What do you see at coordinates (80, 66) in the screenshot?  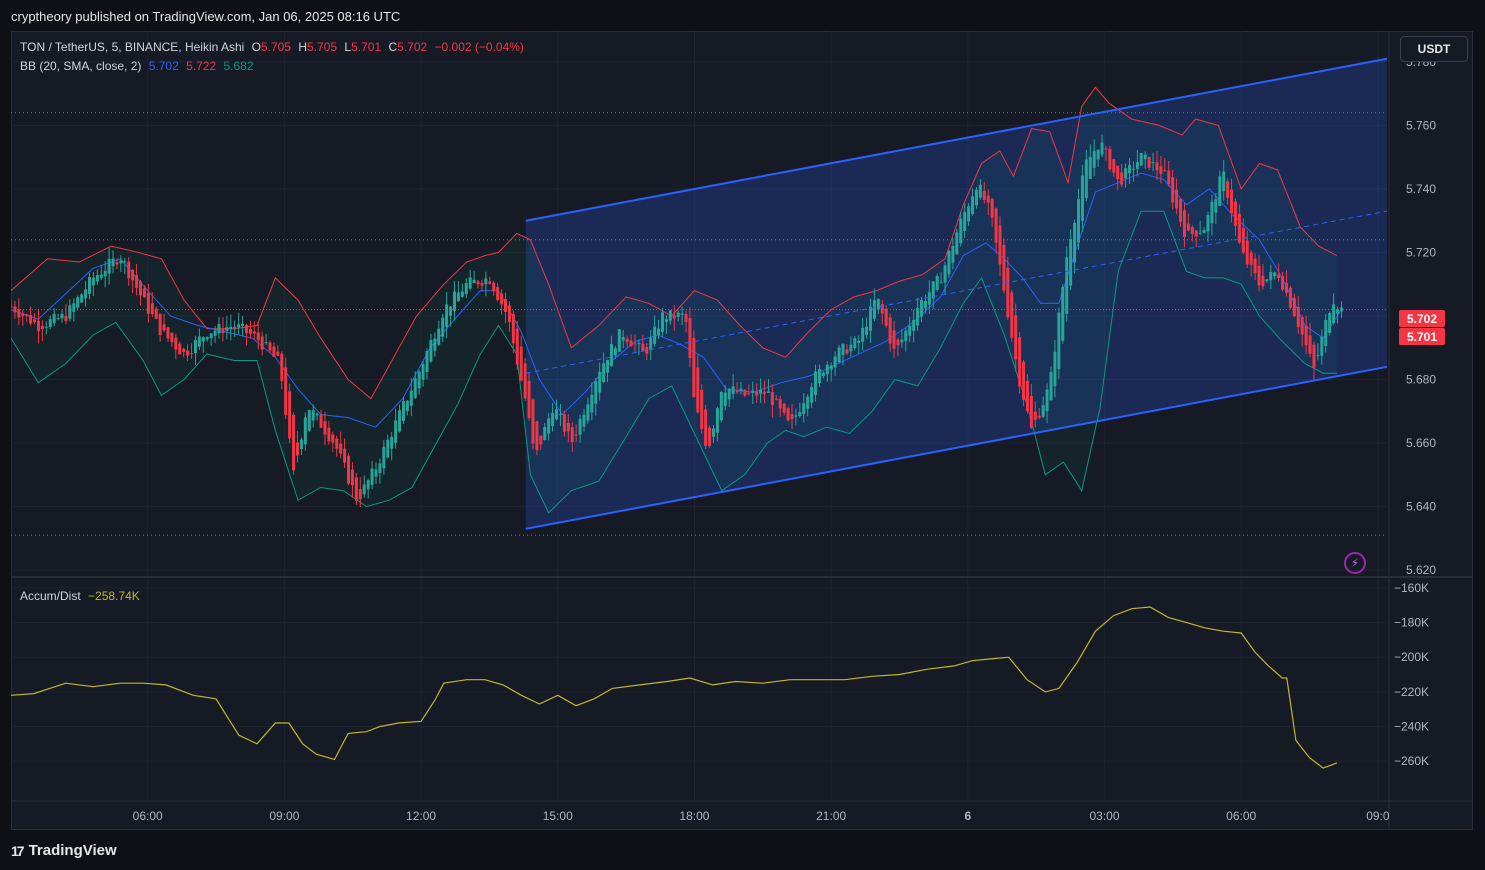 I see `bb-label: BB (20, SMA, close, 2)` at bounding box center [80, 66].